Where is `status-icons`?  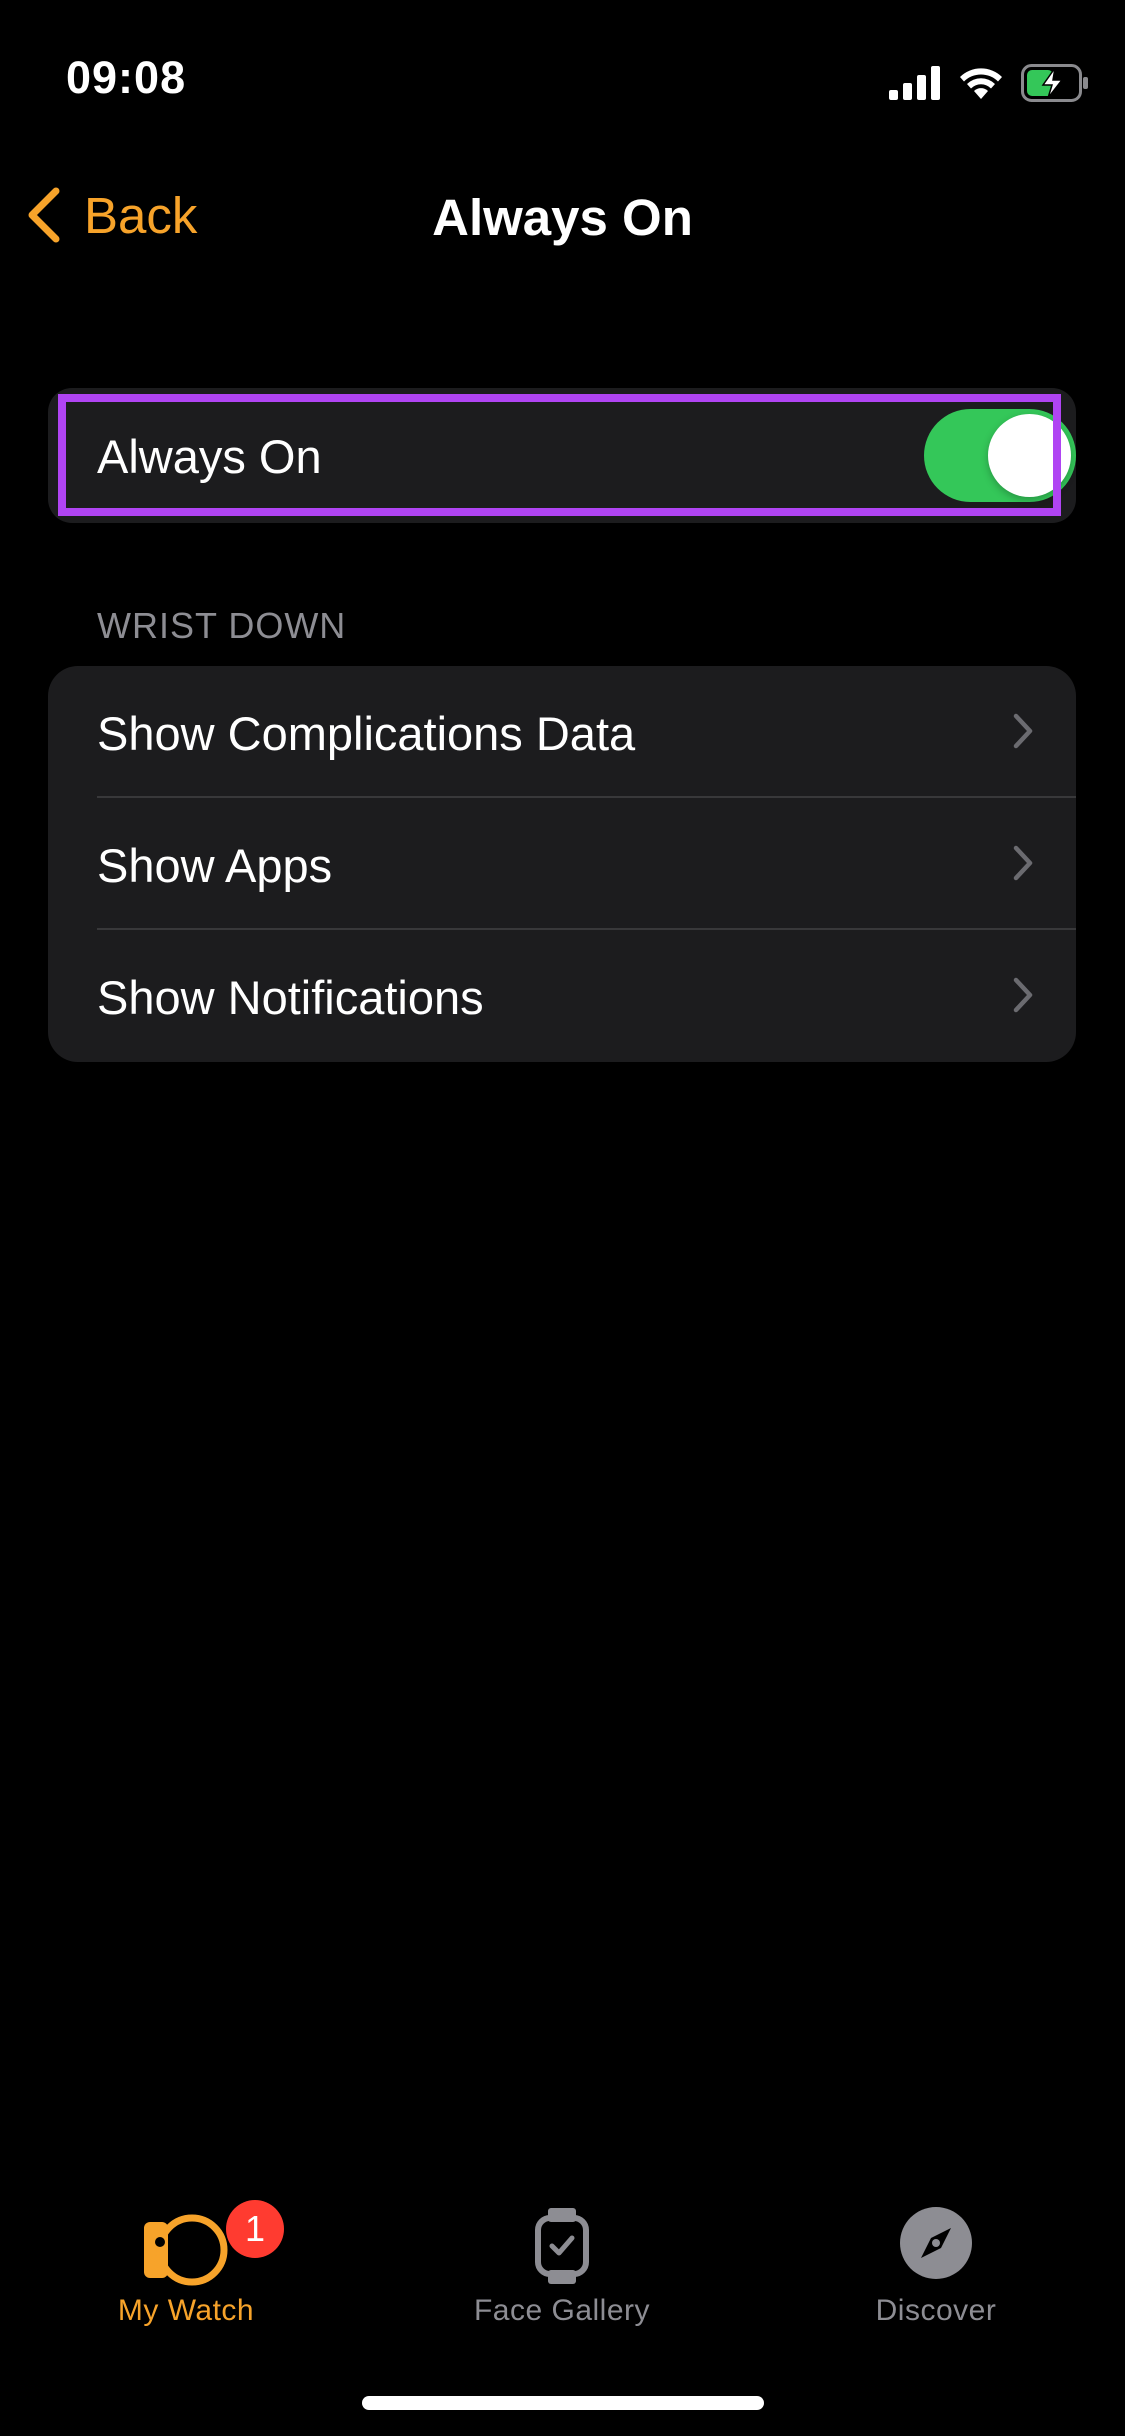 status-icons is located at coordinates (989, 83).